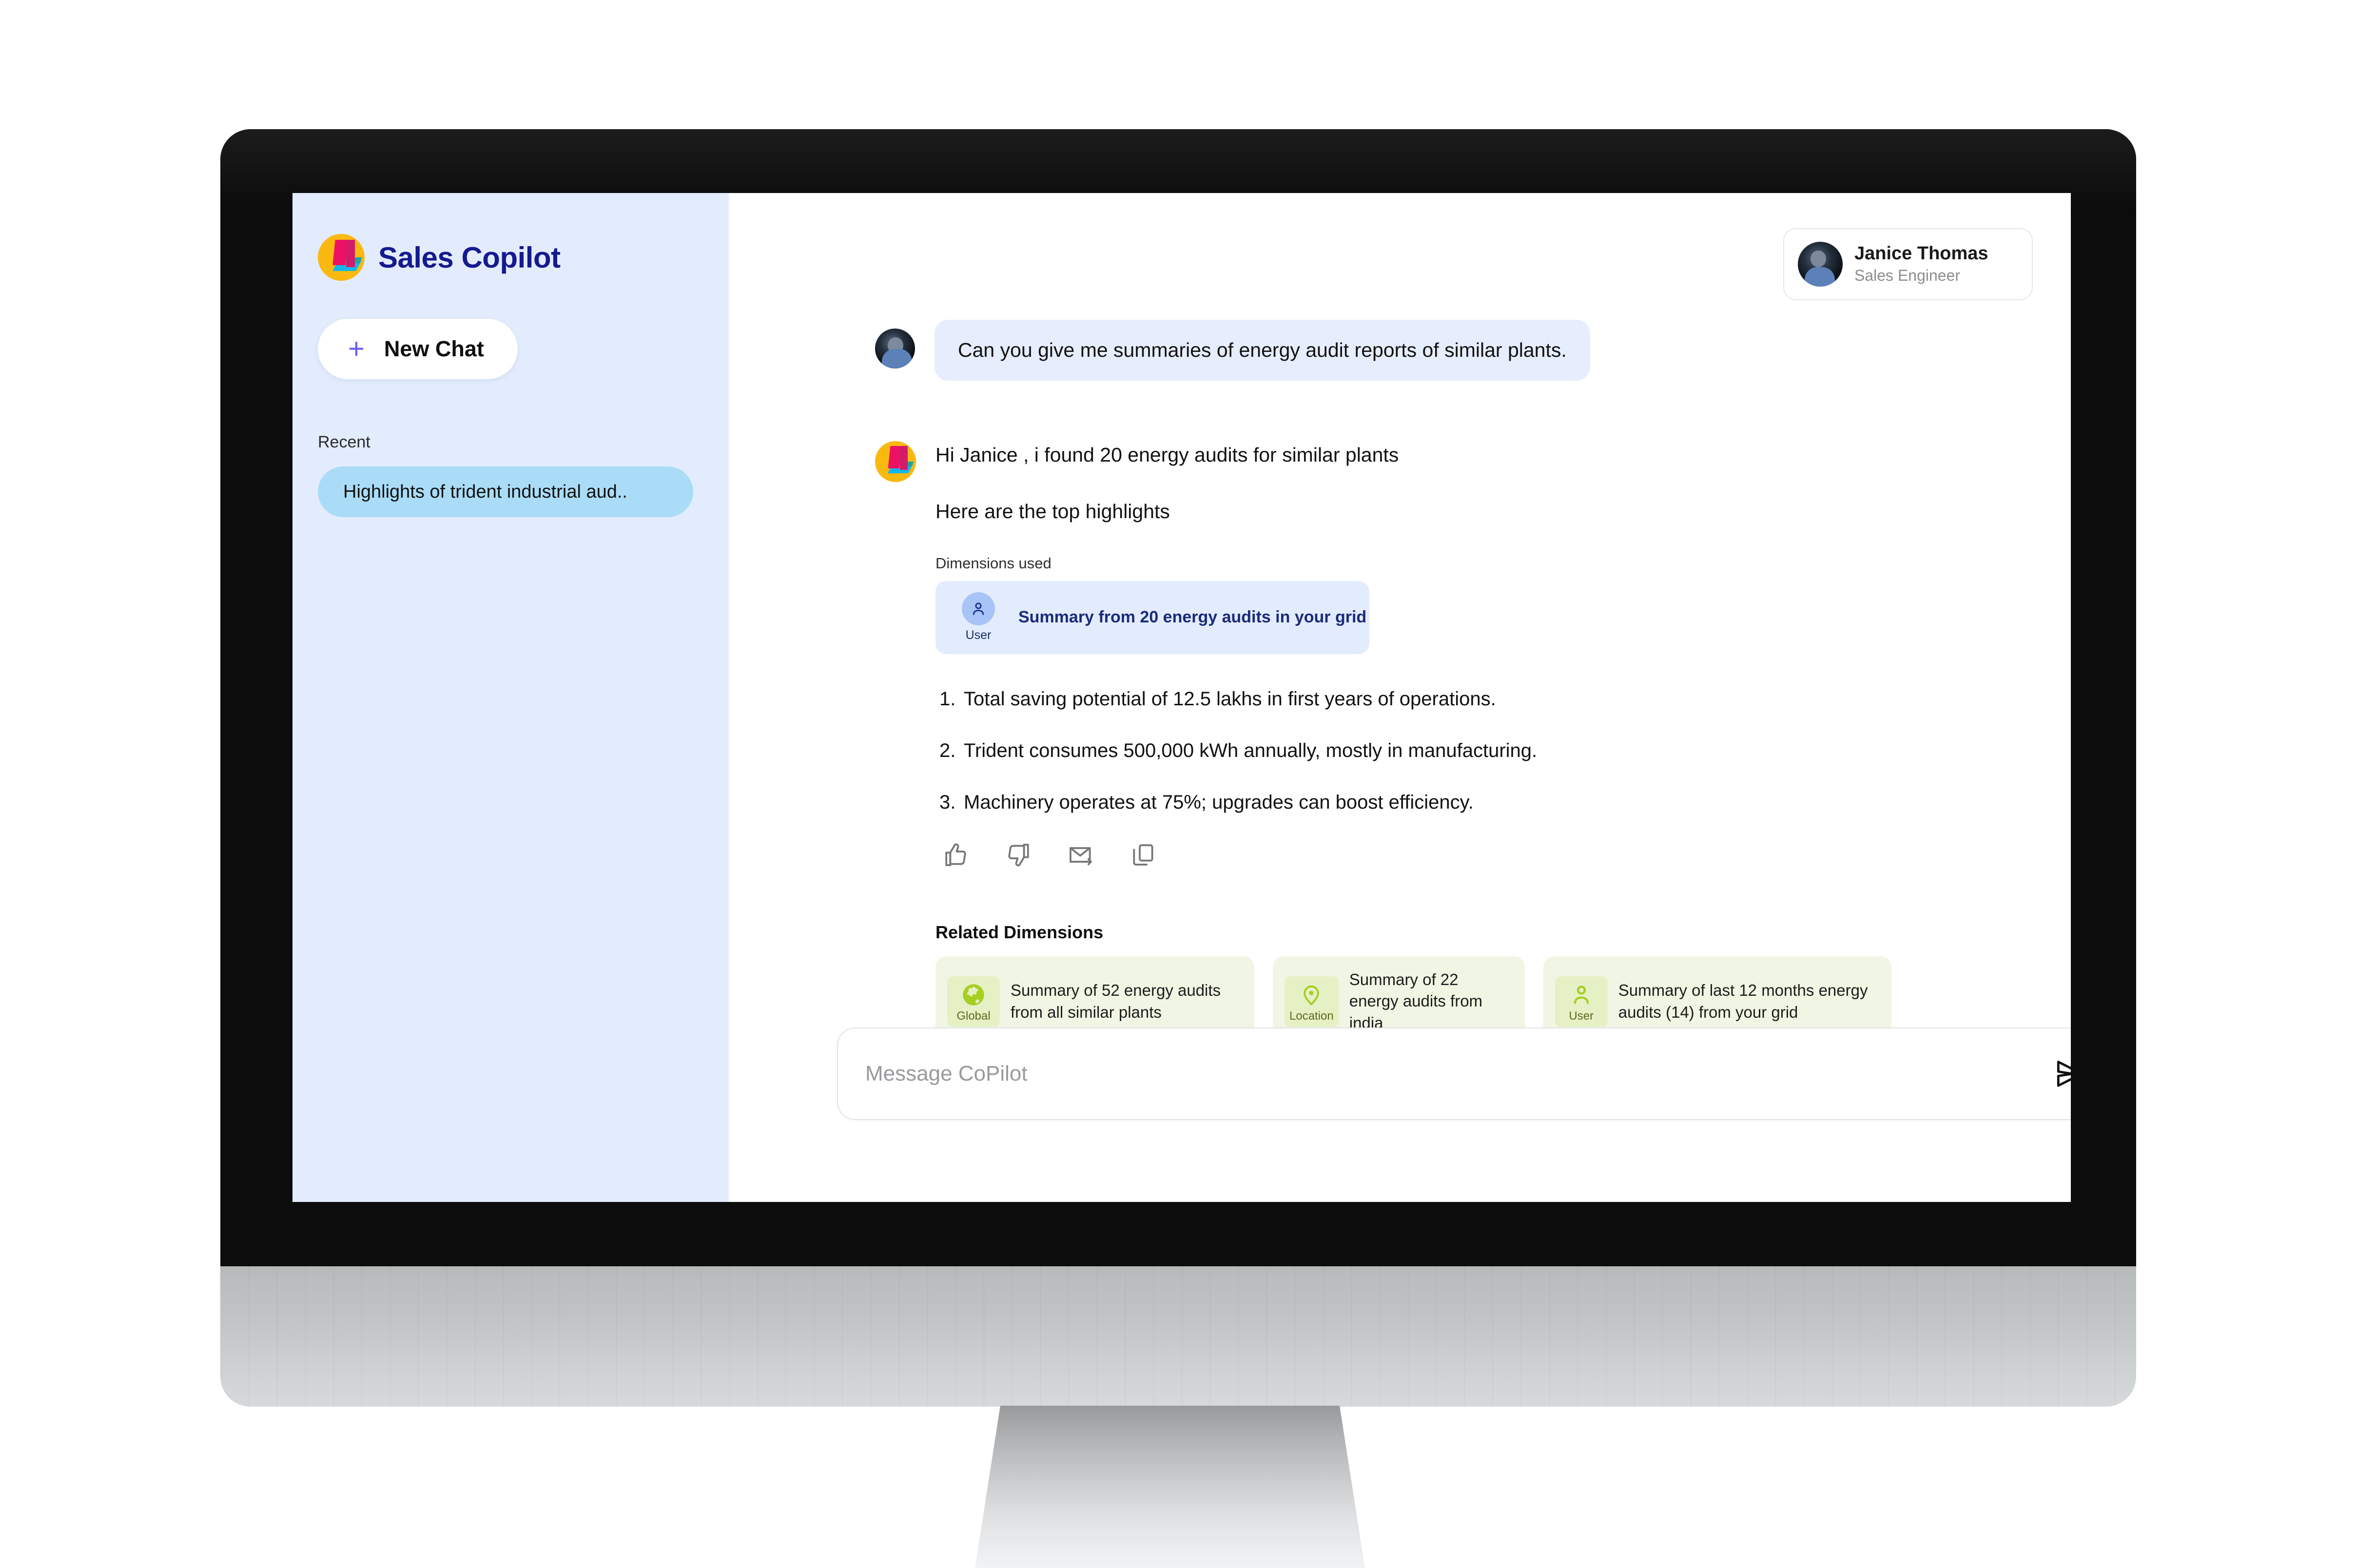 The width and height of the screenshot is (2356, 1568). I want to click on related-dimension-text: Summary of 22 energy audits from india, so click(1416, 1001).